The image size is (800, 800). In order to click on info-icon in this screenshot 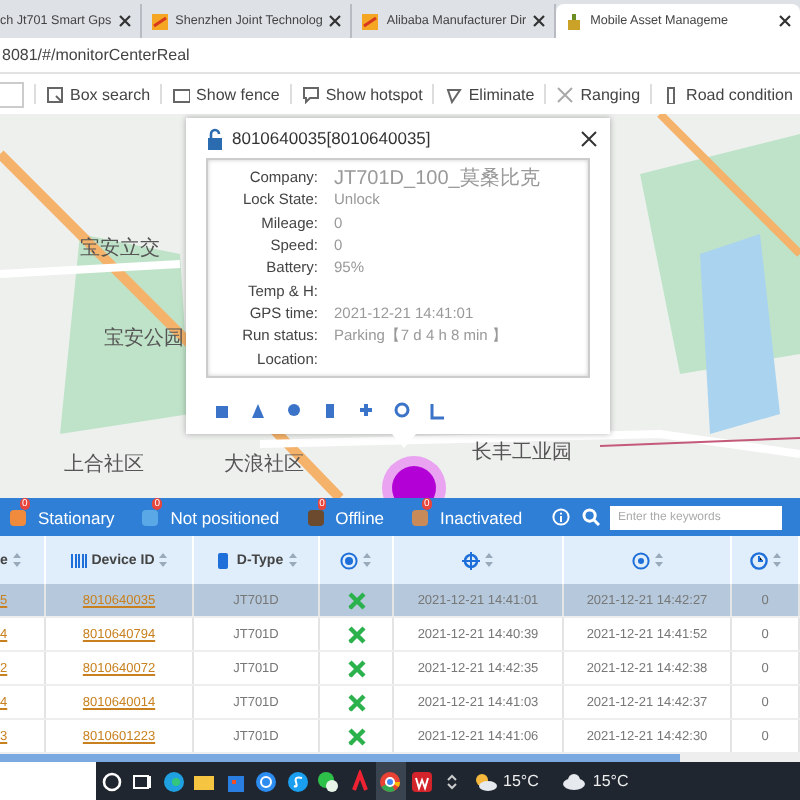, I will do `click(561, 517)`.